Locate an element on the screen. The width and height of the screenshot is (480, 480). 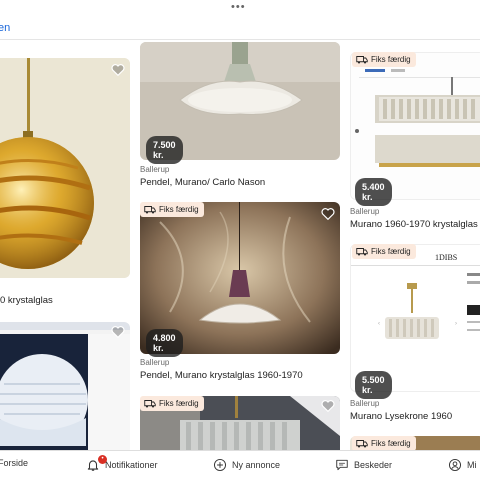
nav-label: Mi is located at coordinates (472, 465).